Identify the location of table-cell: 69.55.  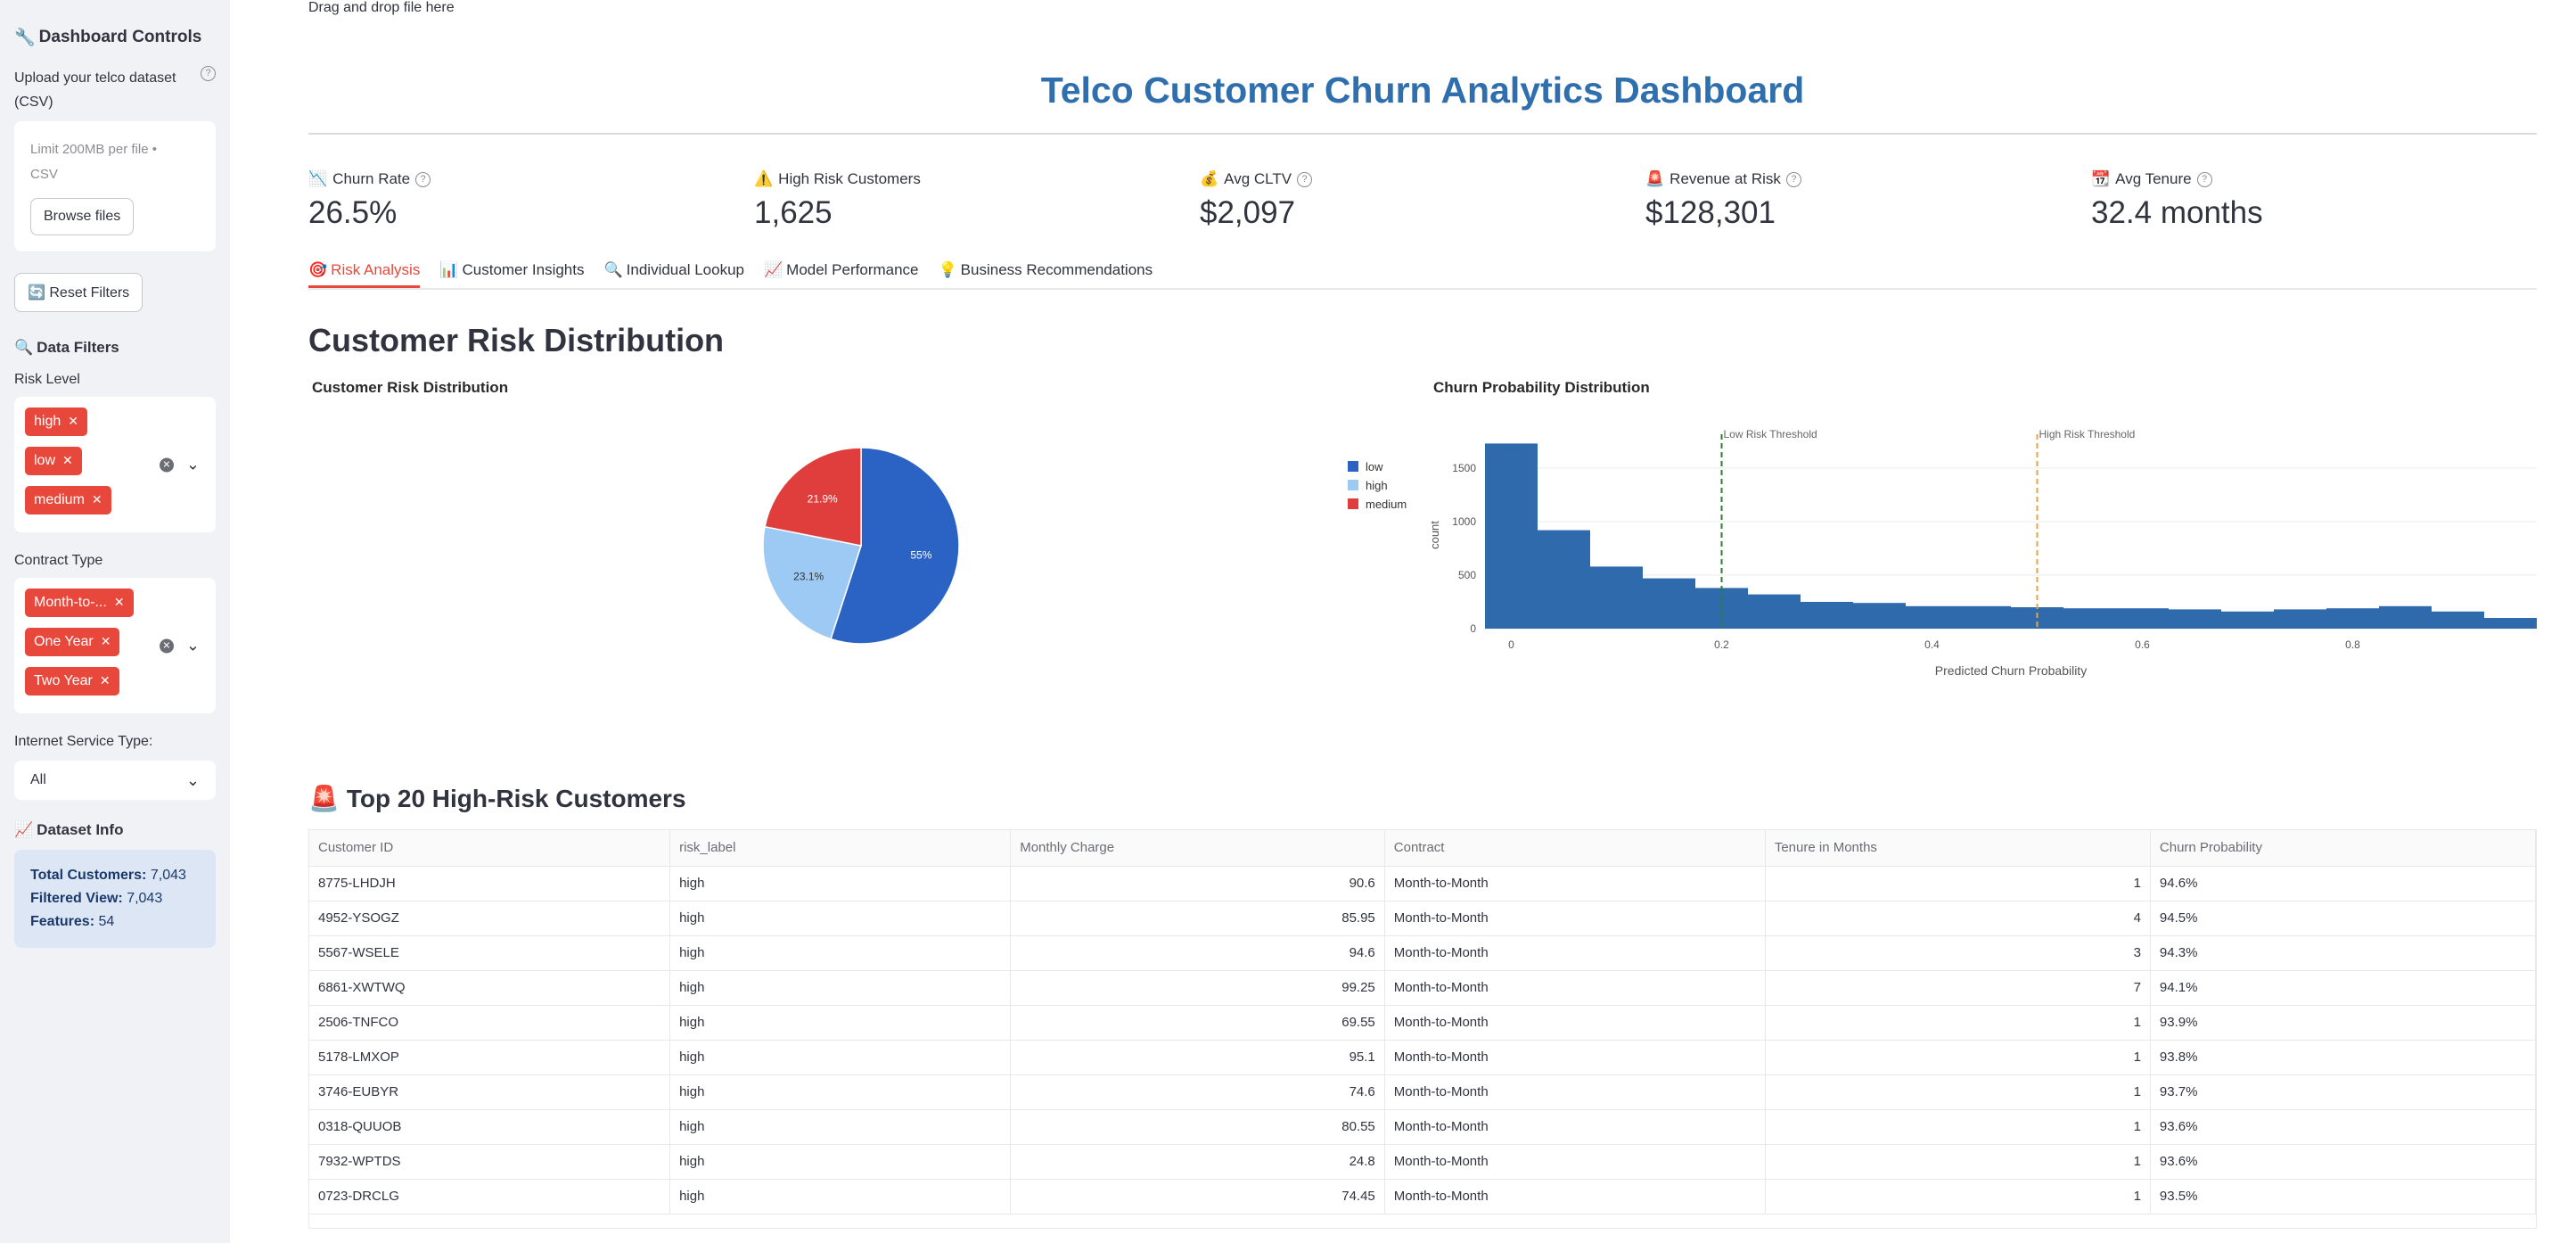
(1197, 1023).